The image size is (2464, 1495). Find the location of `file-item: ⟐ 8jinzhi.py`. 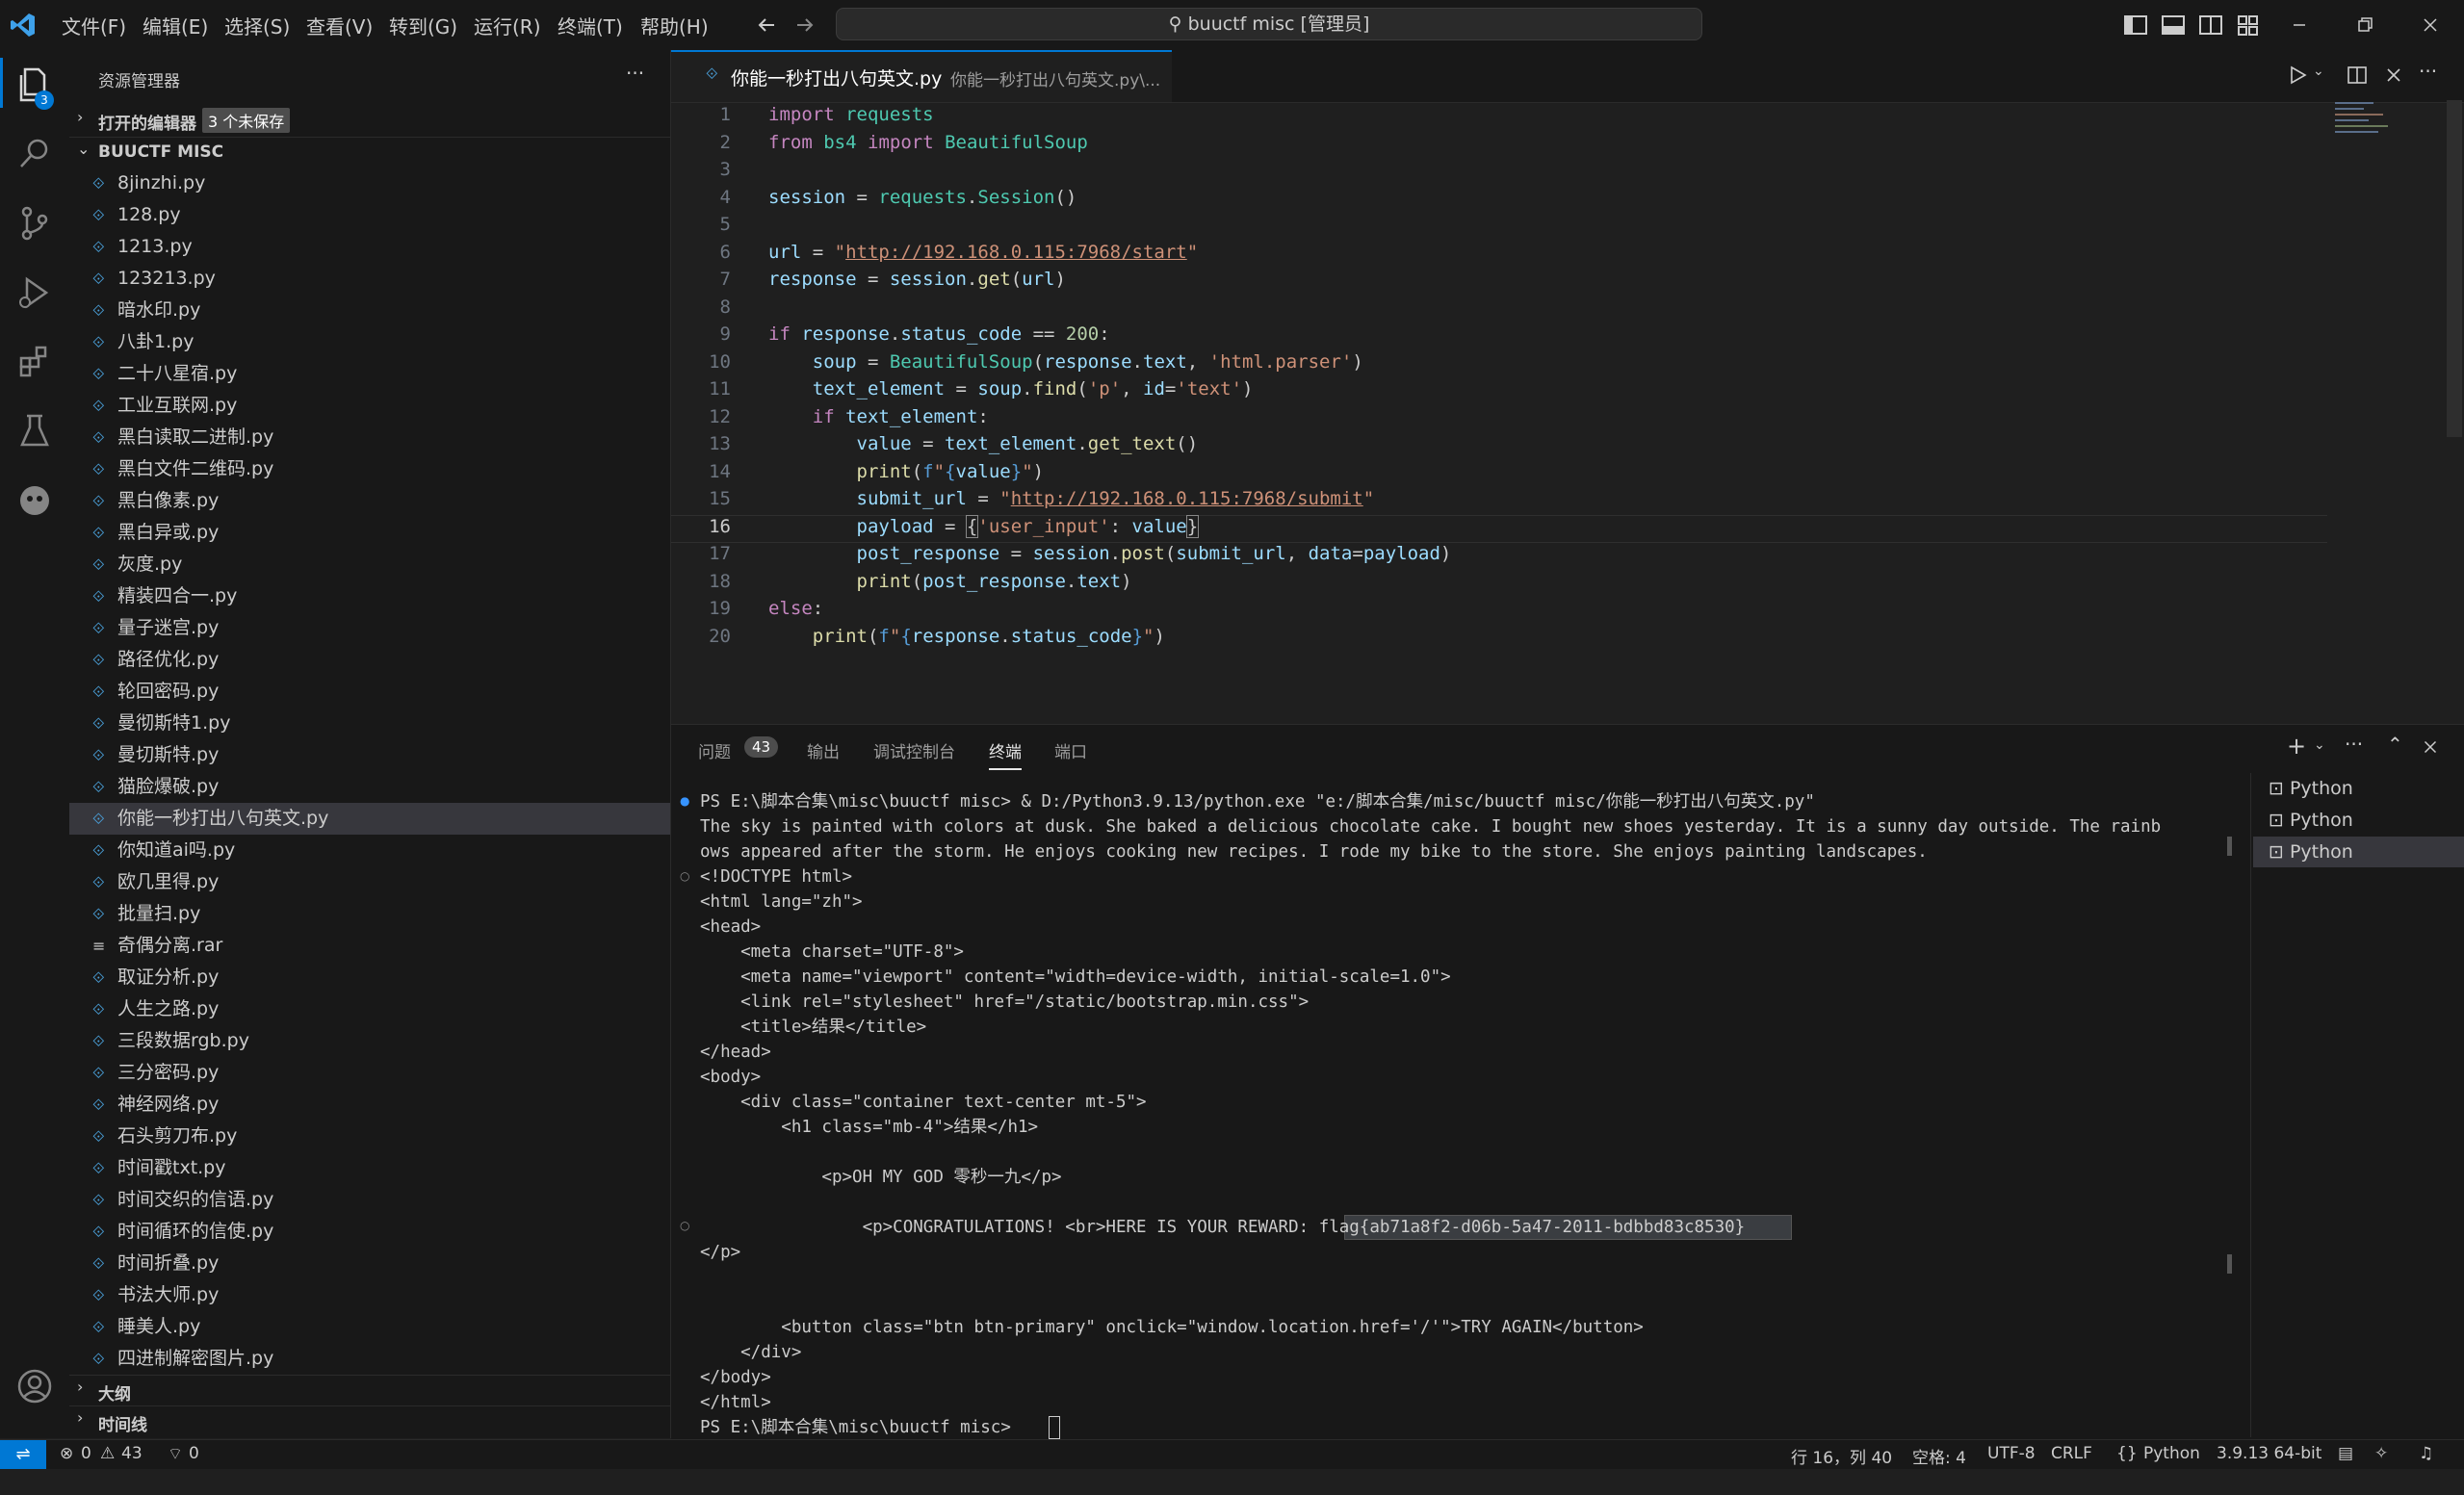

file-item: ⟐ 8jinzhi.py is located at coordinates (369, 183).